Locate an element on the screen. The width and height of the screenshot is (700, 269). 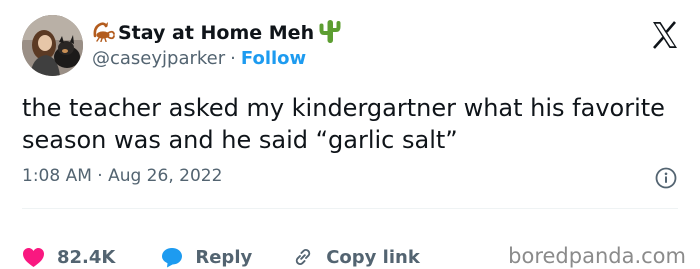
display-name-row: Stay at Home Meh is located at coordinates (217, 33).